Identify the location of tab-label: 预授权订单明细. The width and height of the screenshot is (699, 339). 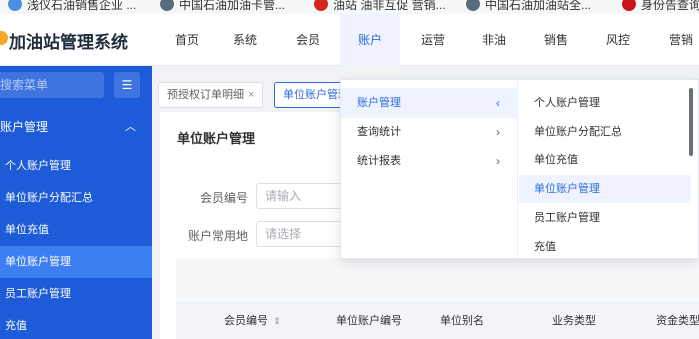
(205, 95).